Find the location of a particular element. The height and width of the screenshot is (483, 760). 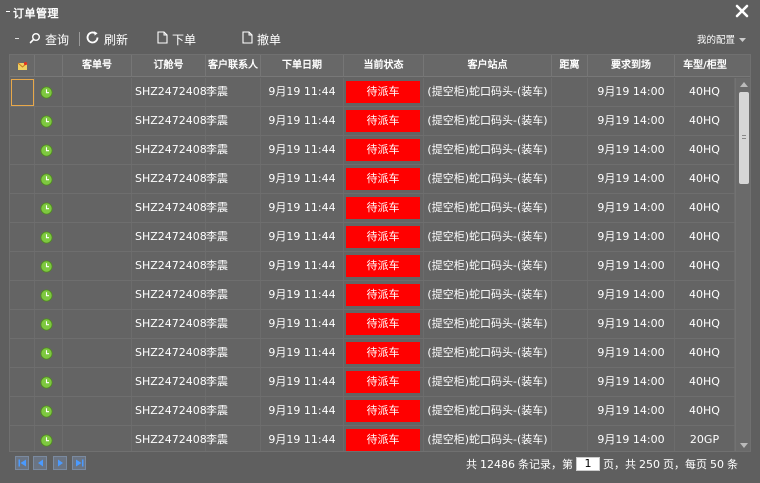

close-icon is located at coordinates (742, 11).